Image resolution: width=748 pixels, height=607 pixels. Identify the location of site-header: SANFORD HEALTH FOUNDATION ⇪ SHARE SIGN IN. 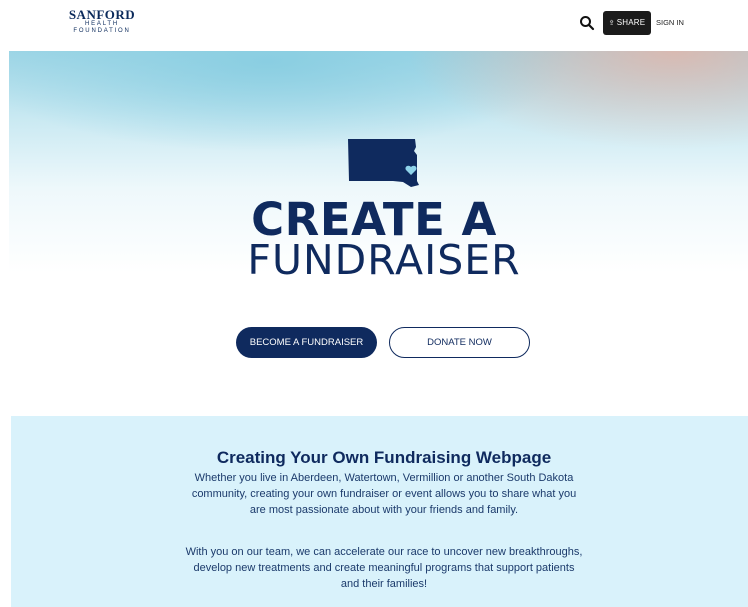
(374, 24).